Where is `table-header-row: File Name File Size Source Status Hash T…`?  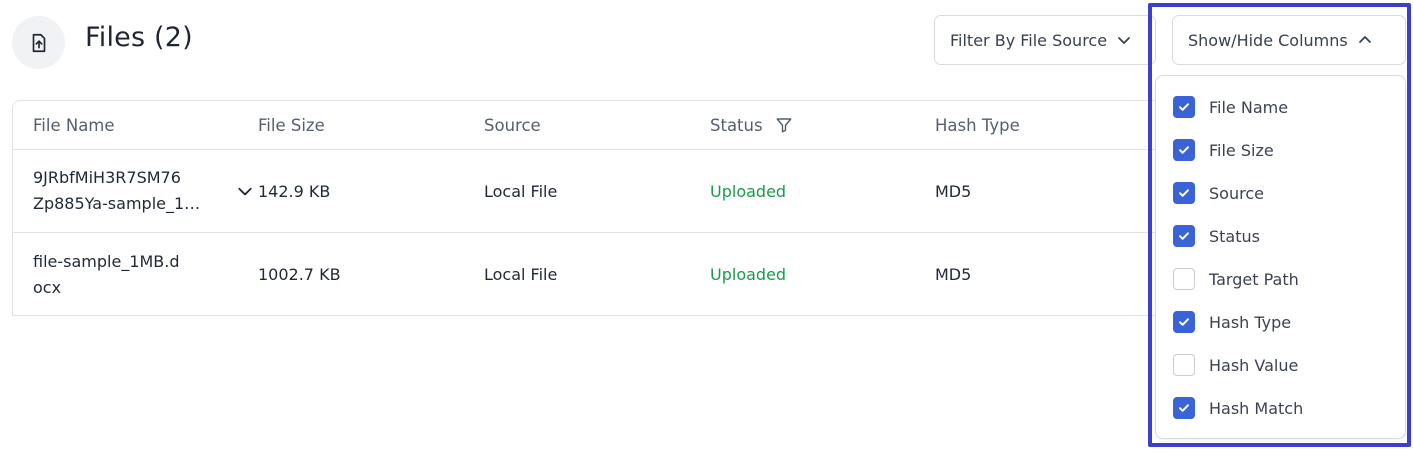
table-header-row: File Name File Size Source Status Hash T… is located at coordinates (587, 125).